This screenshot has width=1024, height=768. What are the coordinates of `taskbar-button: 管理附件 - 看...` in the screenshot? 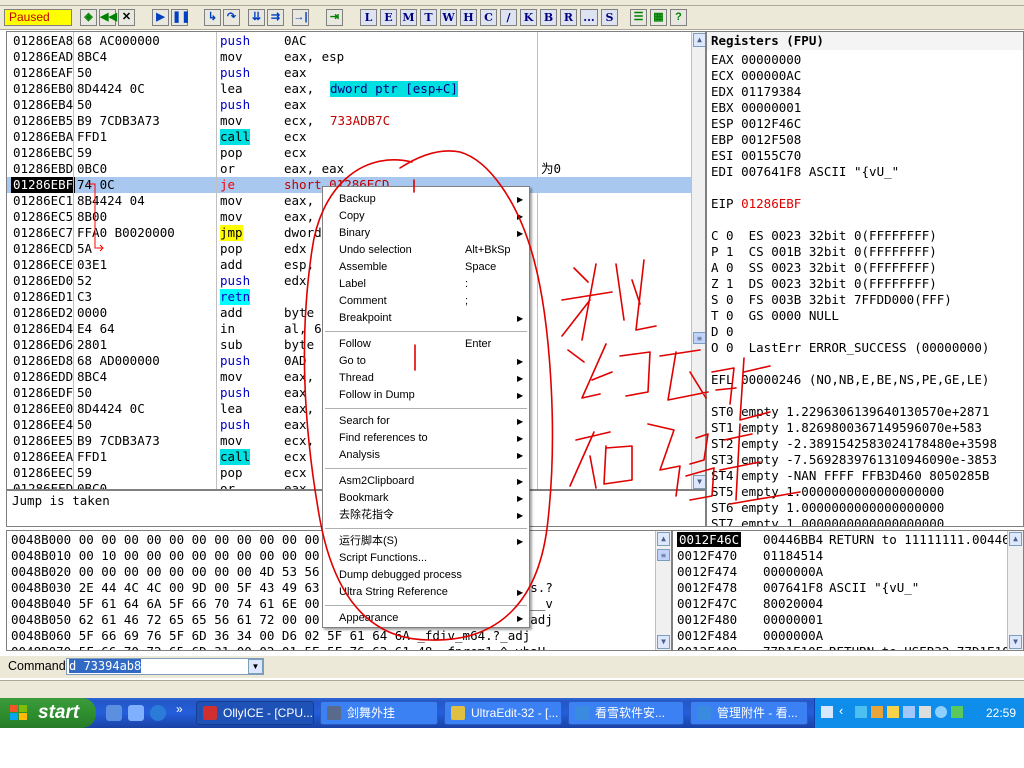 It's located at (749, 713).